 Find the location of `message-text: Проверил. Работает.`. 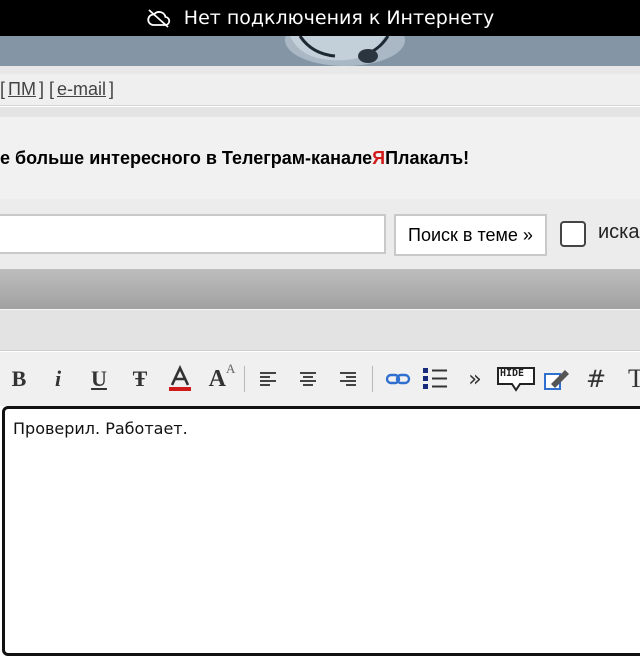

message-text: Проверил. Работает. is located at coordinates (100, 428).